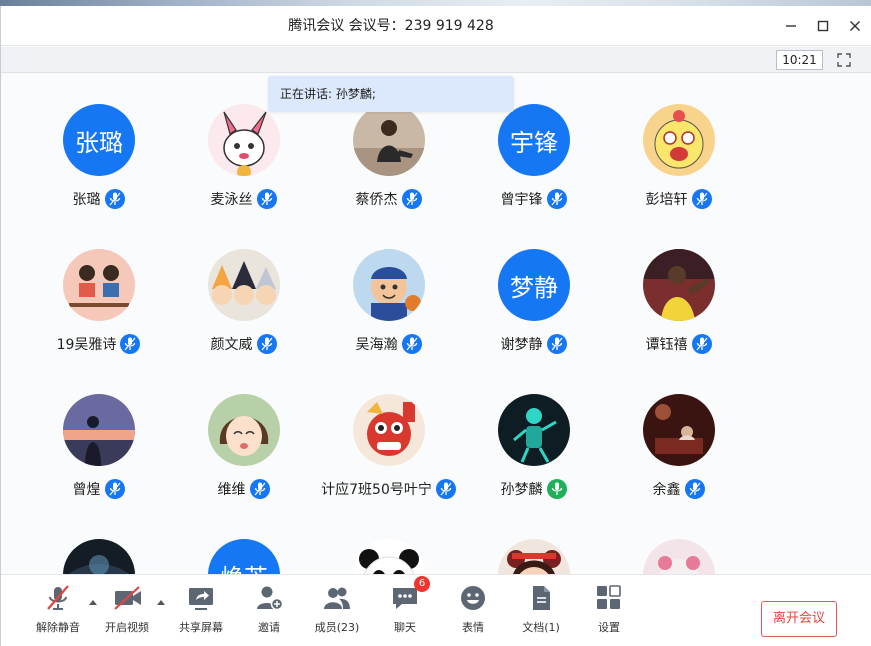 Image resolution: width=871 pixels, height=646 pixels. I want to click on participant-name: 曾煌, so click(86, 490).